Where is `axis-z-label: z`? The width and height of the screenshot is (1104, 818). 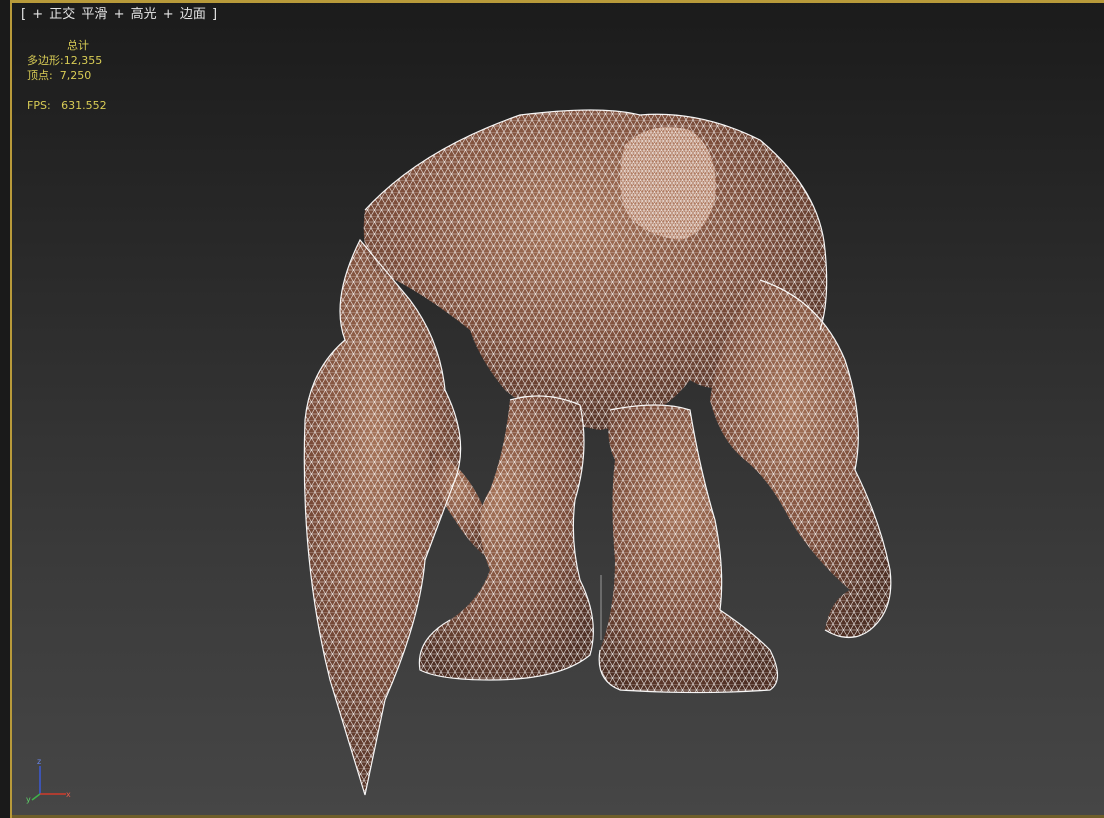
axis-z-label: z is located at coordinates (39, 761).